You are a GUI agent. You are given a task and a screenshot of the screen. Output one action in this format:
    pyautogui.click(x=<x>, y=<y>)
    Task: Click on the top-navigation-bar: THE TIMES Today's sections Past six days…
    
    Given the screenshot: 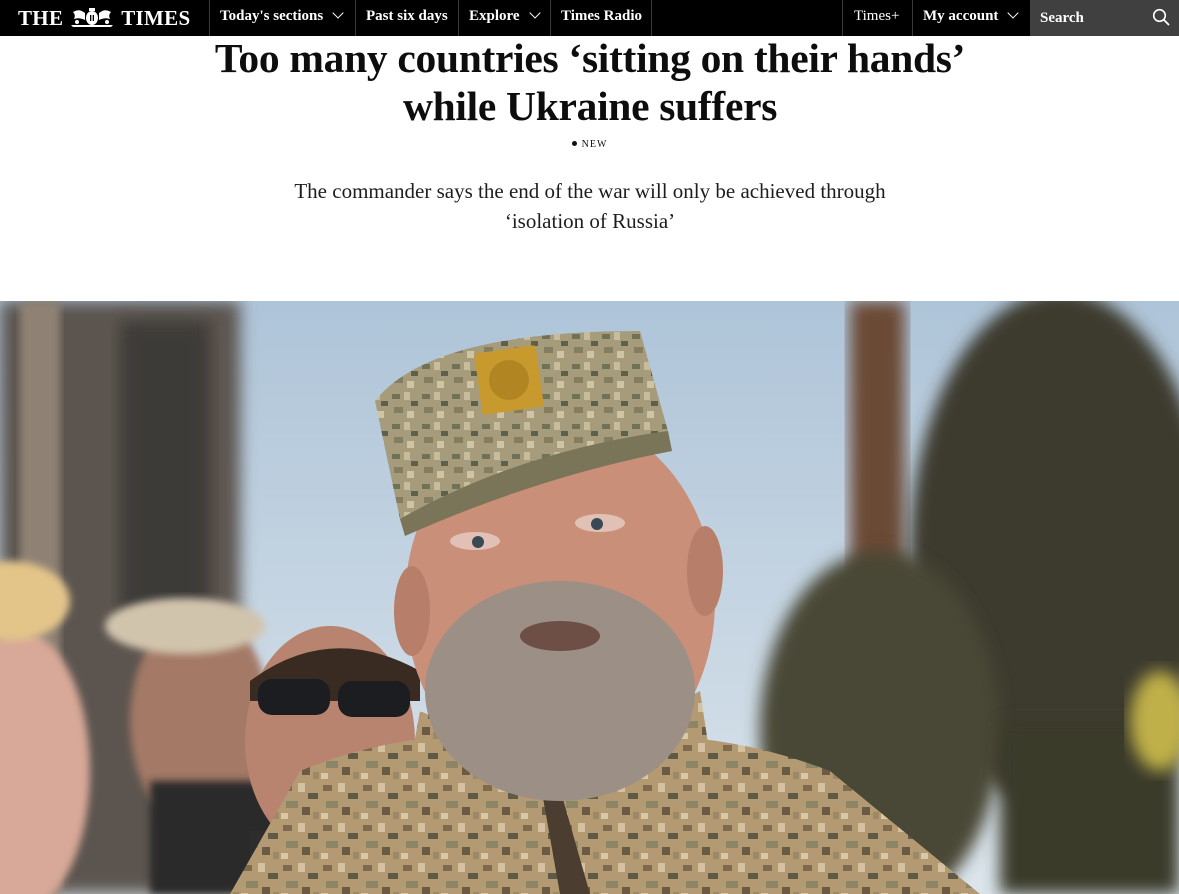 What is the action you would take?
    pyautogui.click(x=589, y=19)
    